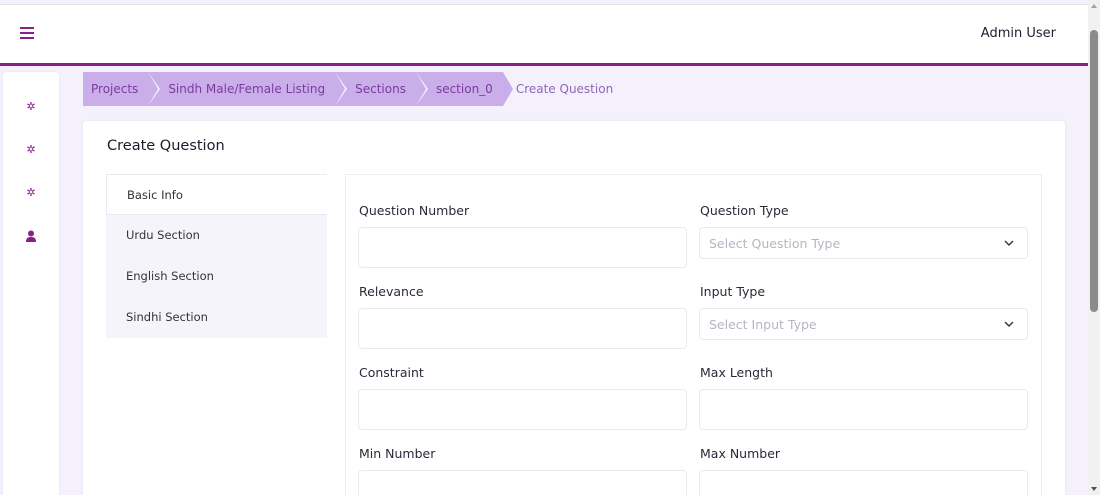  What do you see at coordinates (744, 210) in the screenshot?
I see `question-type-label: Question Type` at bounding box center [744, 210].